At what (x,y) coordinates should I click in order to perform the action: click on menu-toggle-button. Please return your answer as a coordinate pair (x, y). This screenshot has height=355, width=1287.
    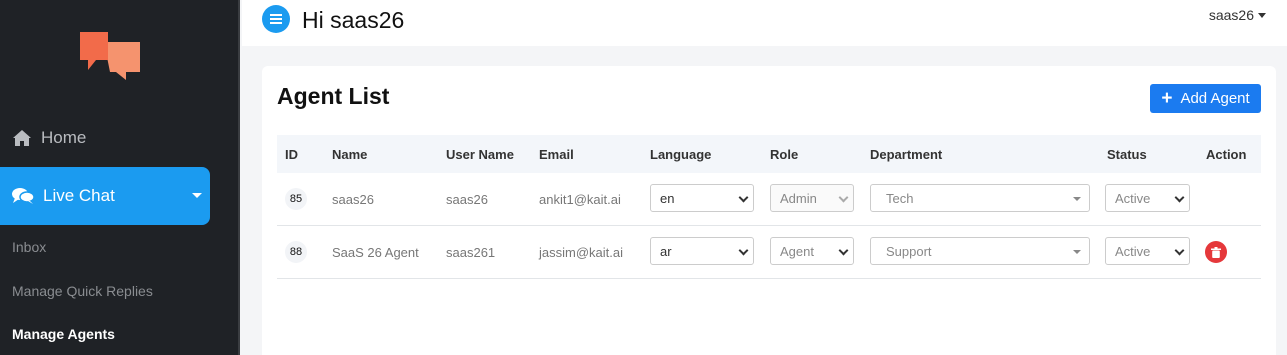
    Looking at the image, I should click on (276, 19).